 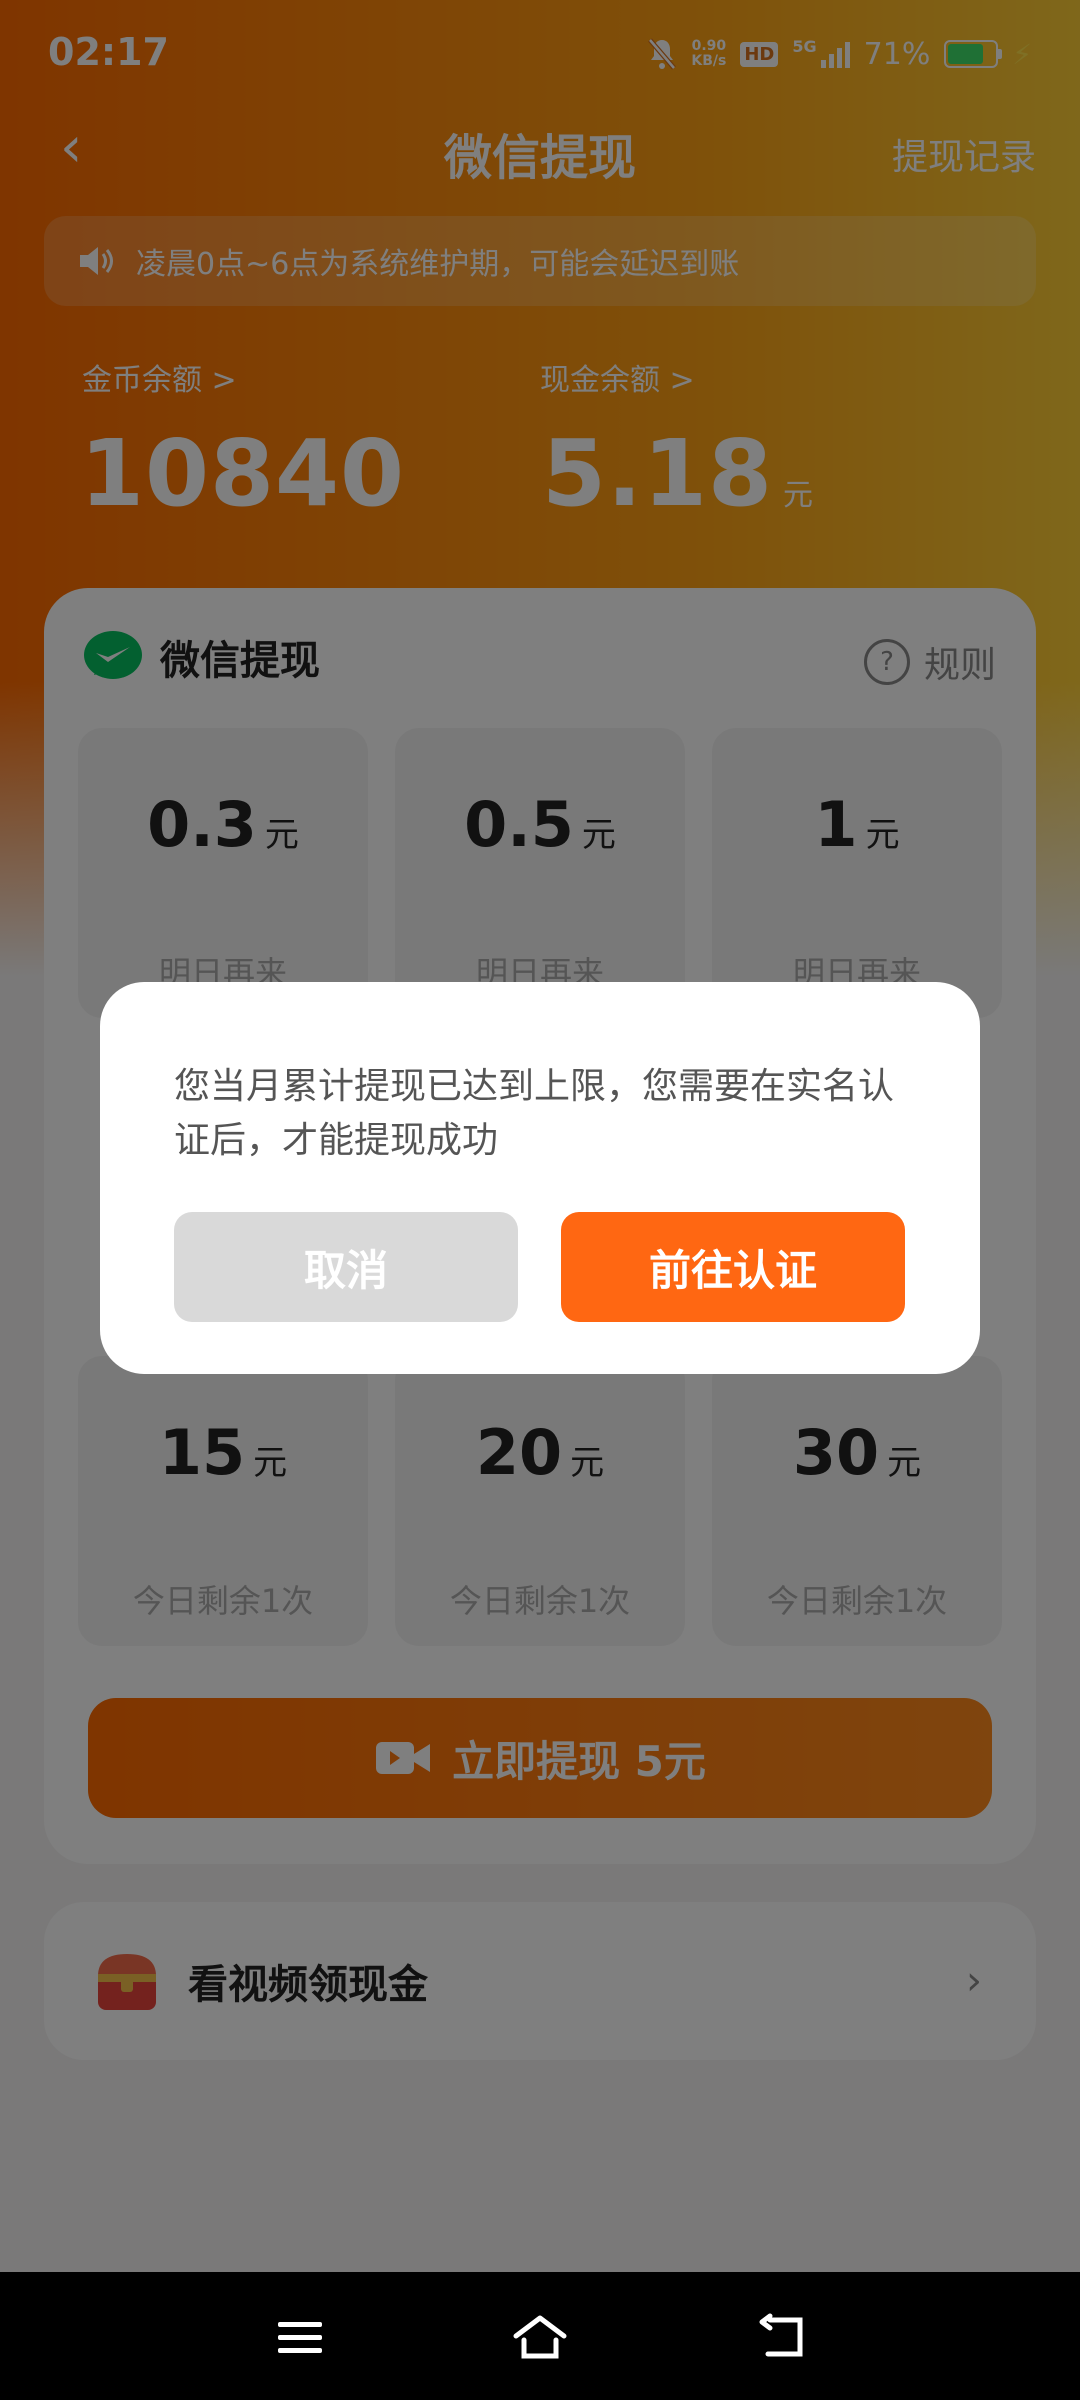 What do you see at coordinates (540, 1178) in the screenshot?
I see `verification-dialog: 您当月累计提现已达到上限，您需要在实名认证后，才能提现成功 取消 前往认证` at bounding box center [540, 1178].